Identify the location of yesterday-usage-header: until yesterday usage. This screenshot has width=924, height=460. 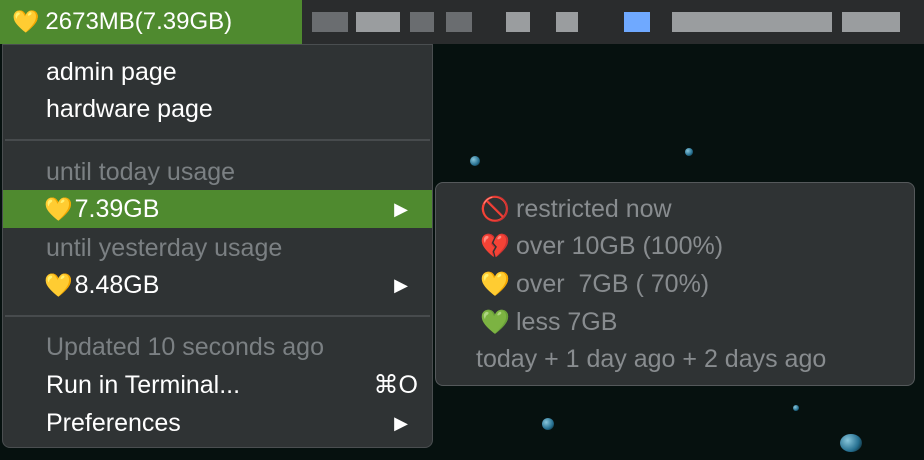
(217, 248).